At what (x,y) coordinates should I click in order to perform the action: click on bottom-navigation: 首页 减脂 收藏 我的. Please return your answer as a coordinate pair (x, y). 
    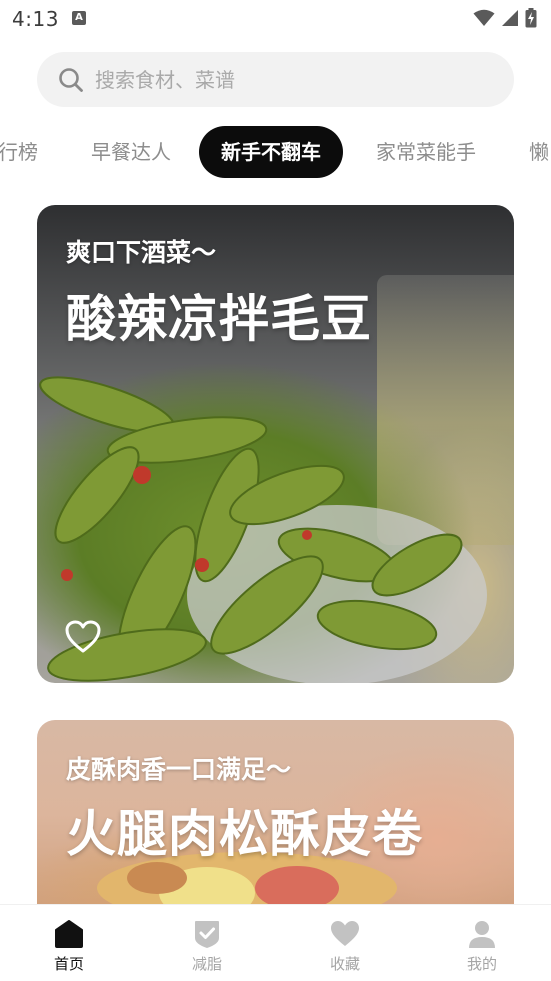
    Looking at the image, I should click on (275, 942).